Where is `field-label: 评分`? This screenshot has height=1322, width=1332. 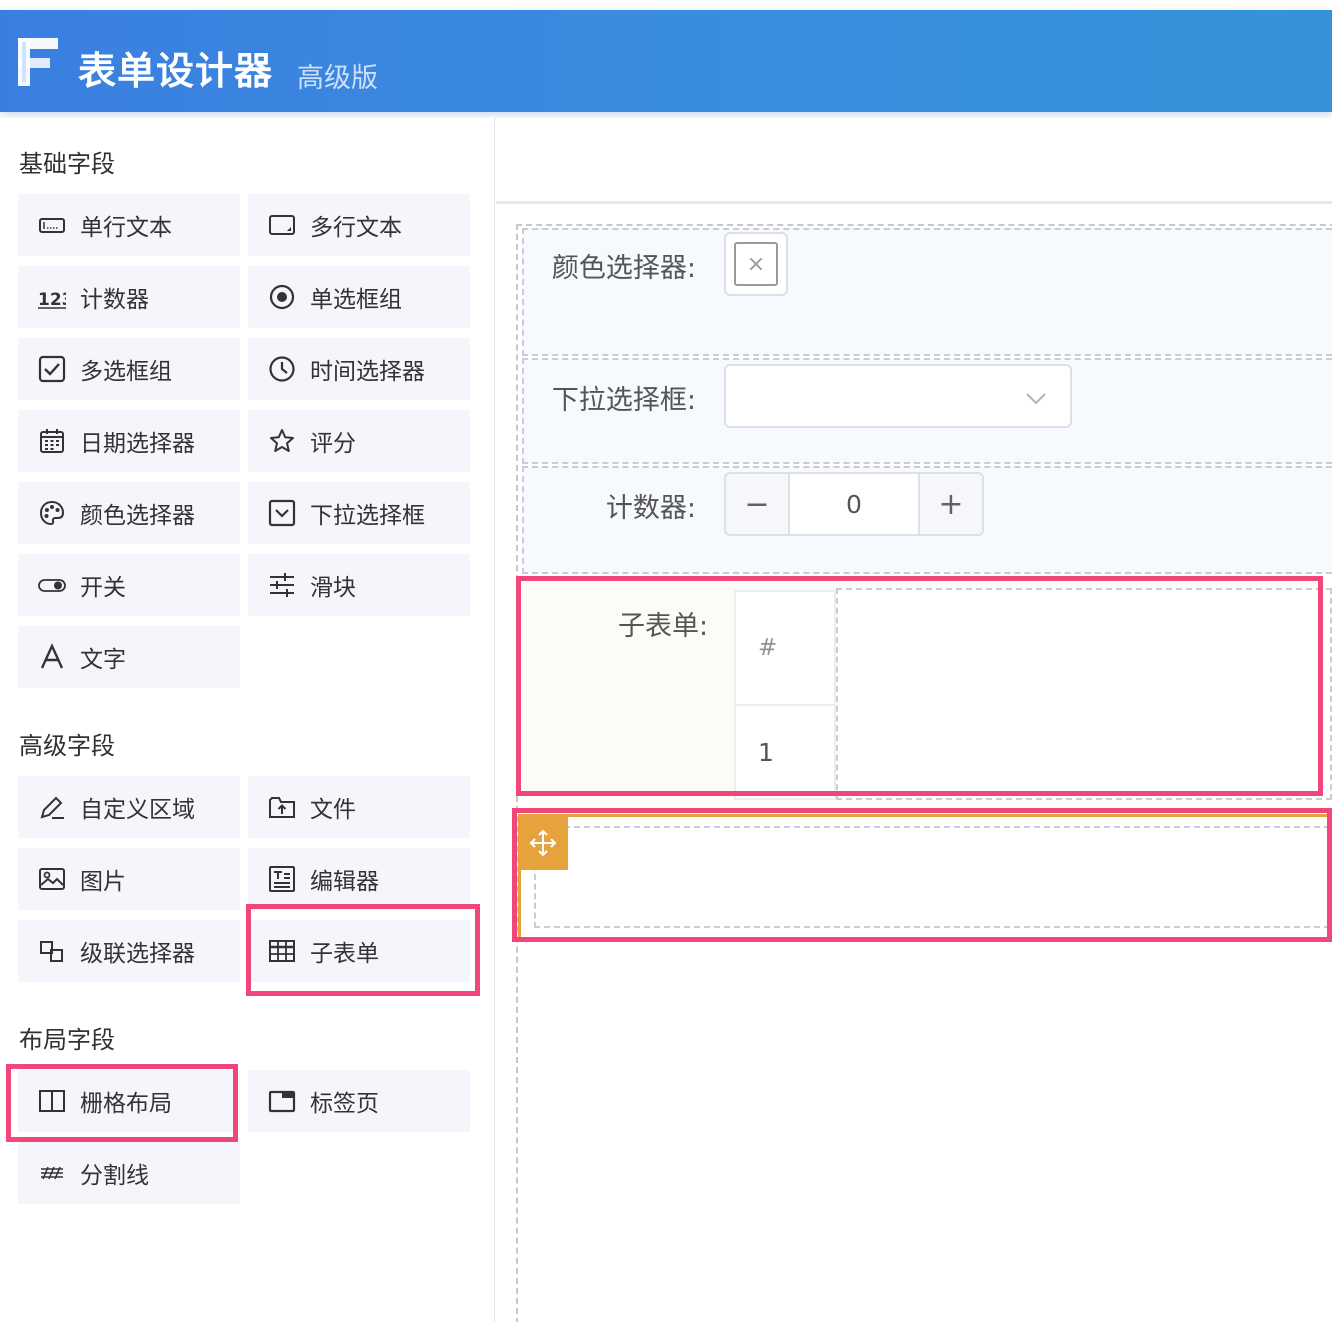 field-label: 评分 is located at coordinates (333, 444).